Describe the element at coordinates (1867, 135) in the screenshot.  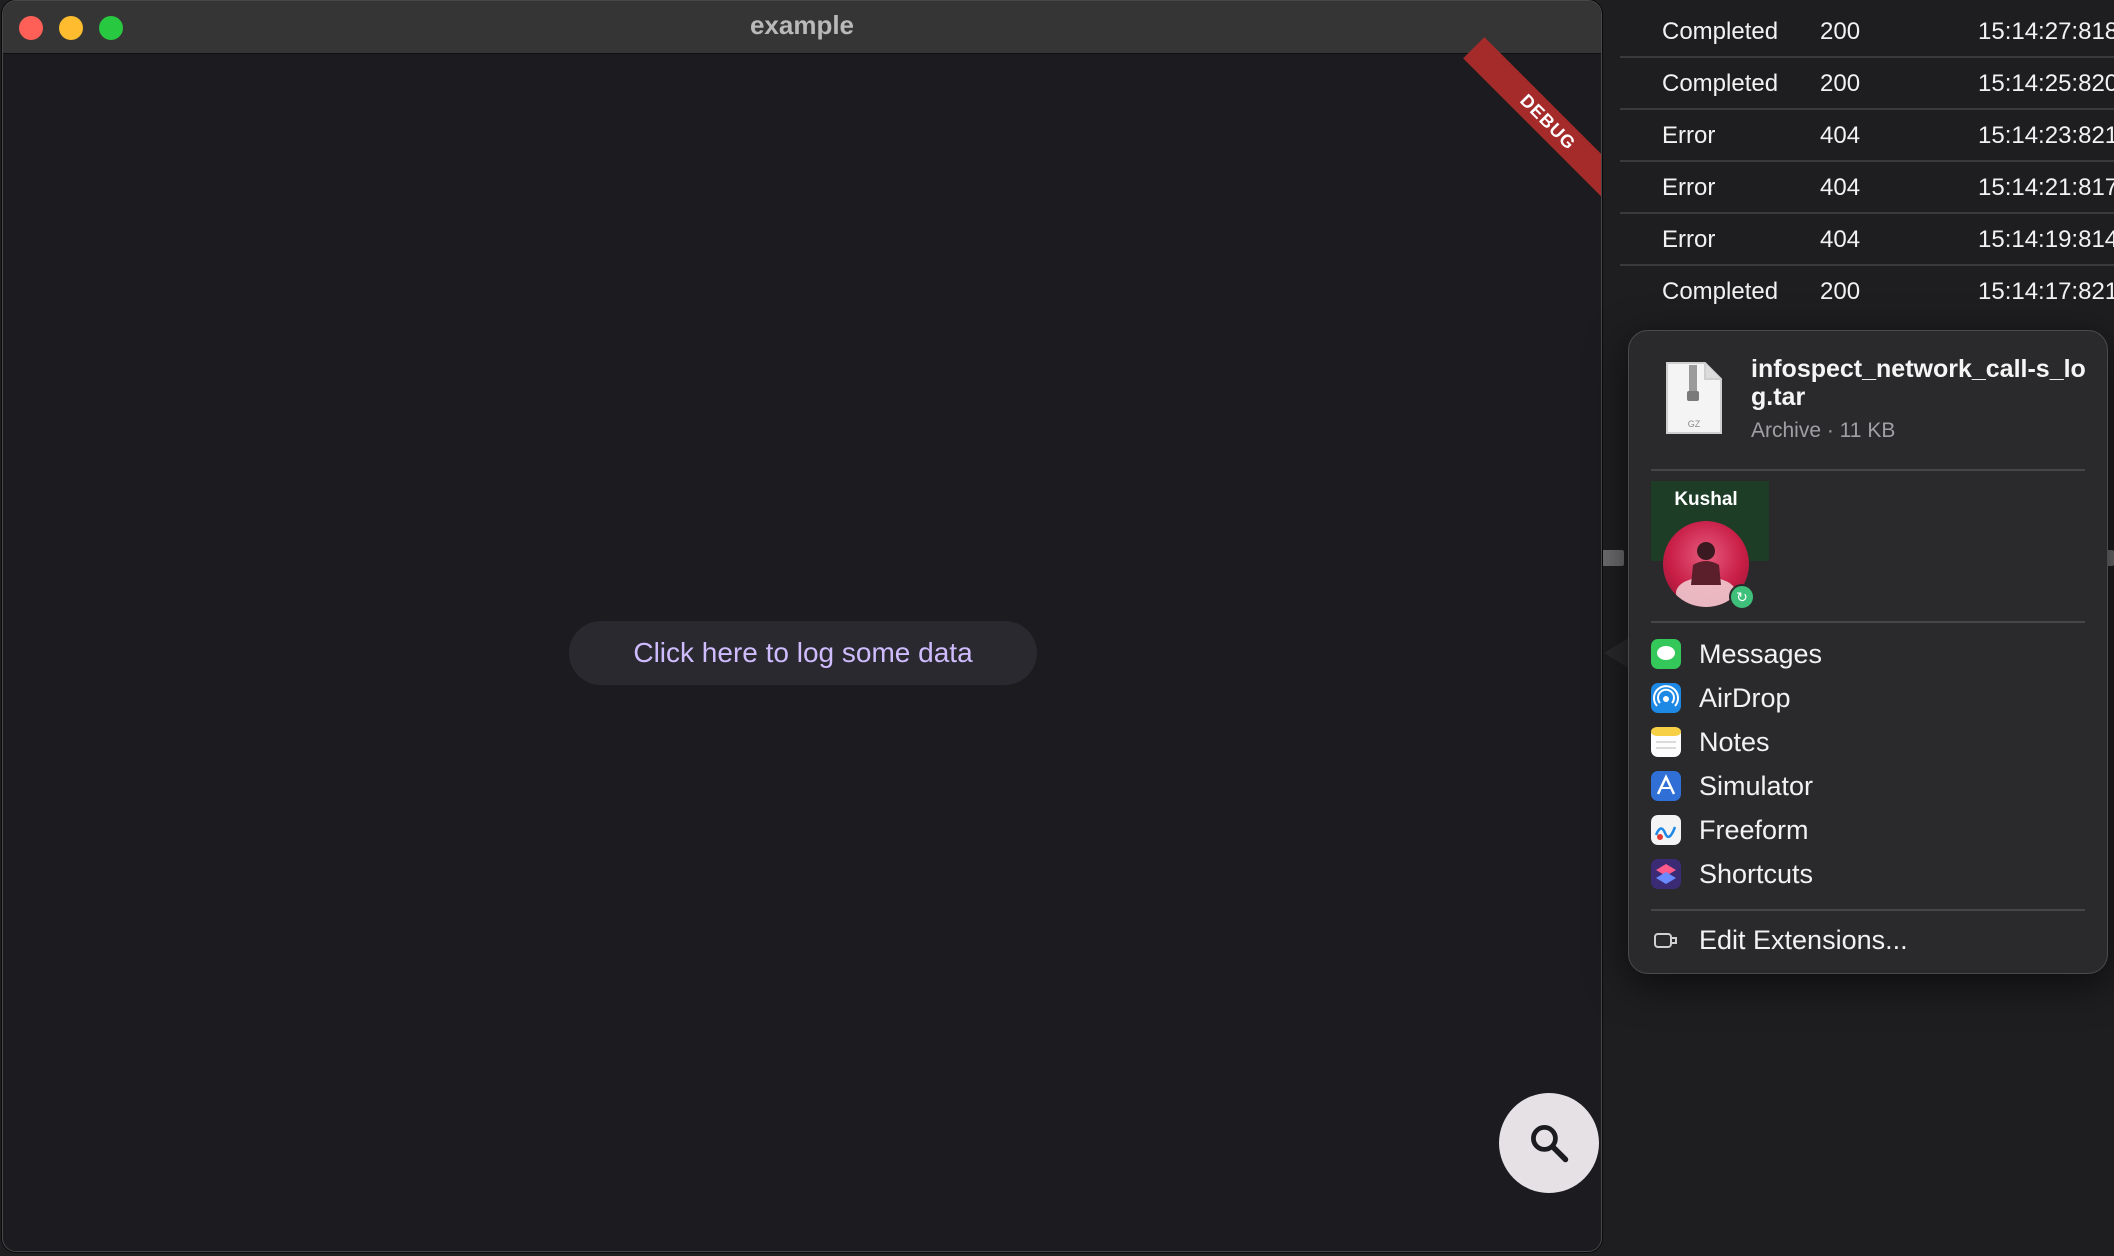
I see `log-row: Error 404 15:14:23:821` at that location.